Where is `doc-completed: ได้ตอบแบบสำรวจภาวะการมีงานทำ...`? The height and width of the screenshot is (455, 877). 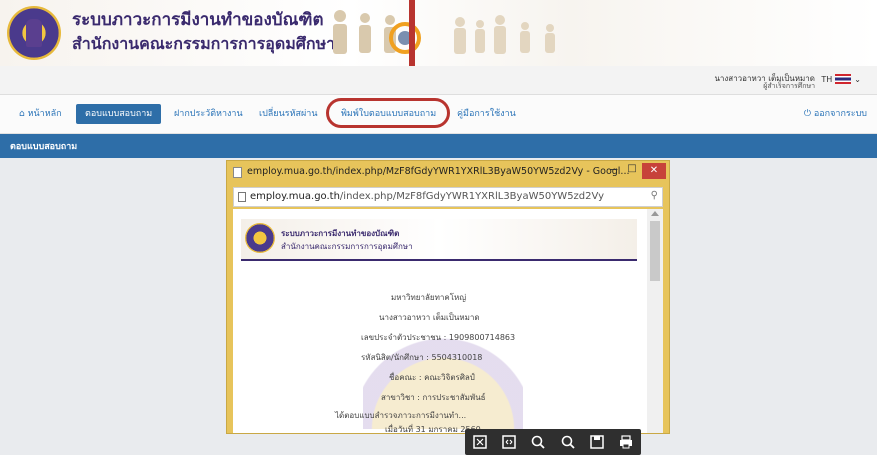
doc-completed: ได้ตอบแบบสำรวจภาวะการมีงานทำ... is located at coordinates (401, 415).